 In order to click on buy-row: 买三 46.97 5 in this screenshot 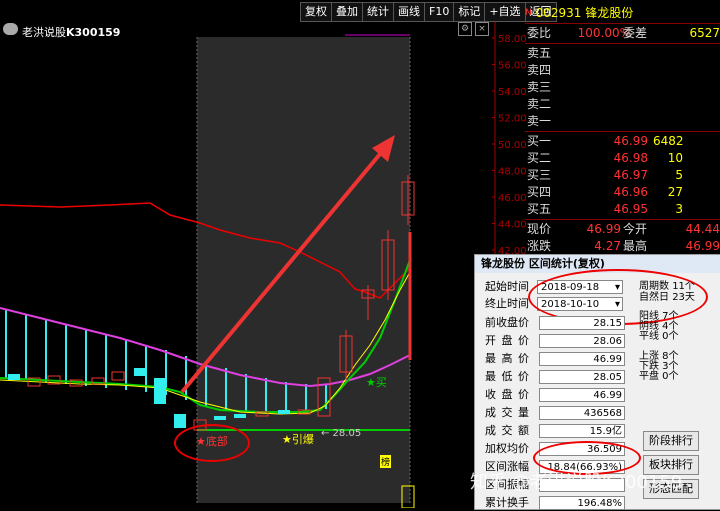, I will do `click(605, 175)`.